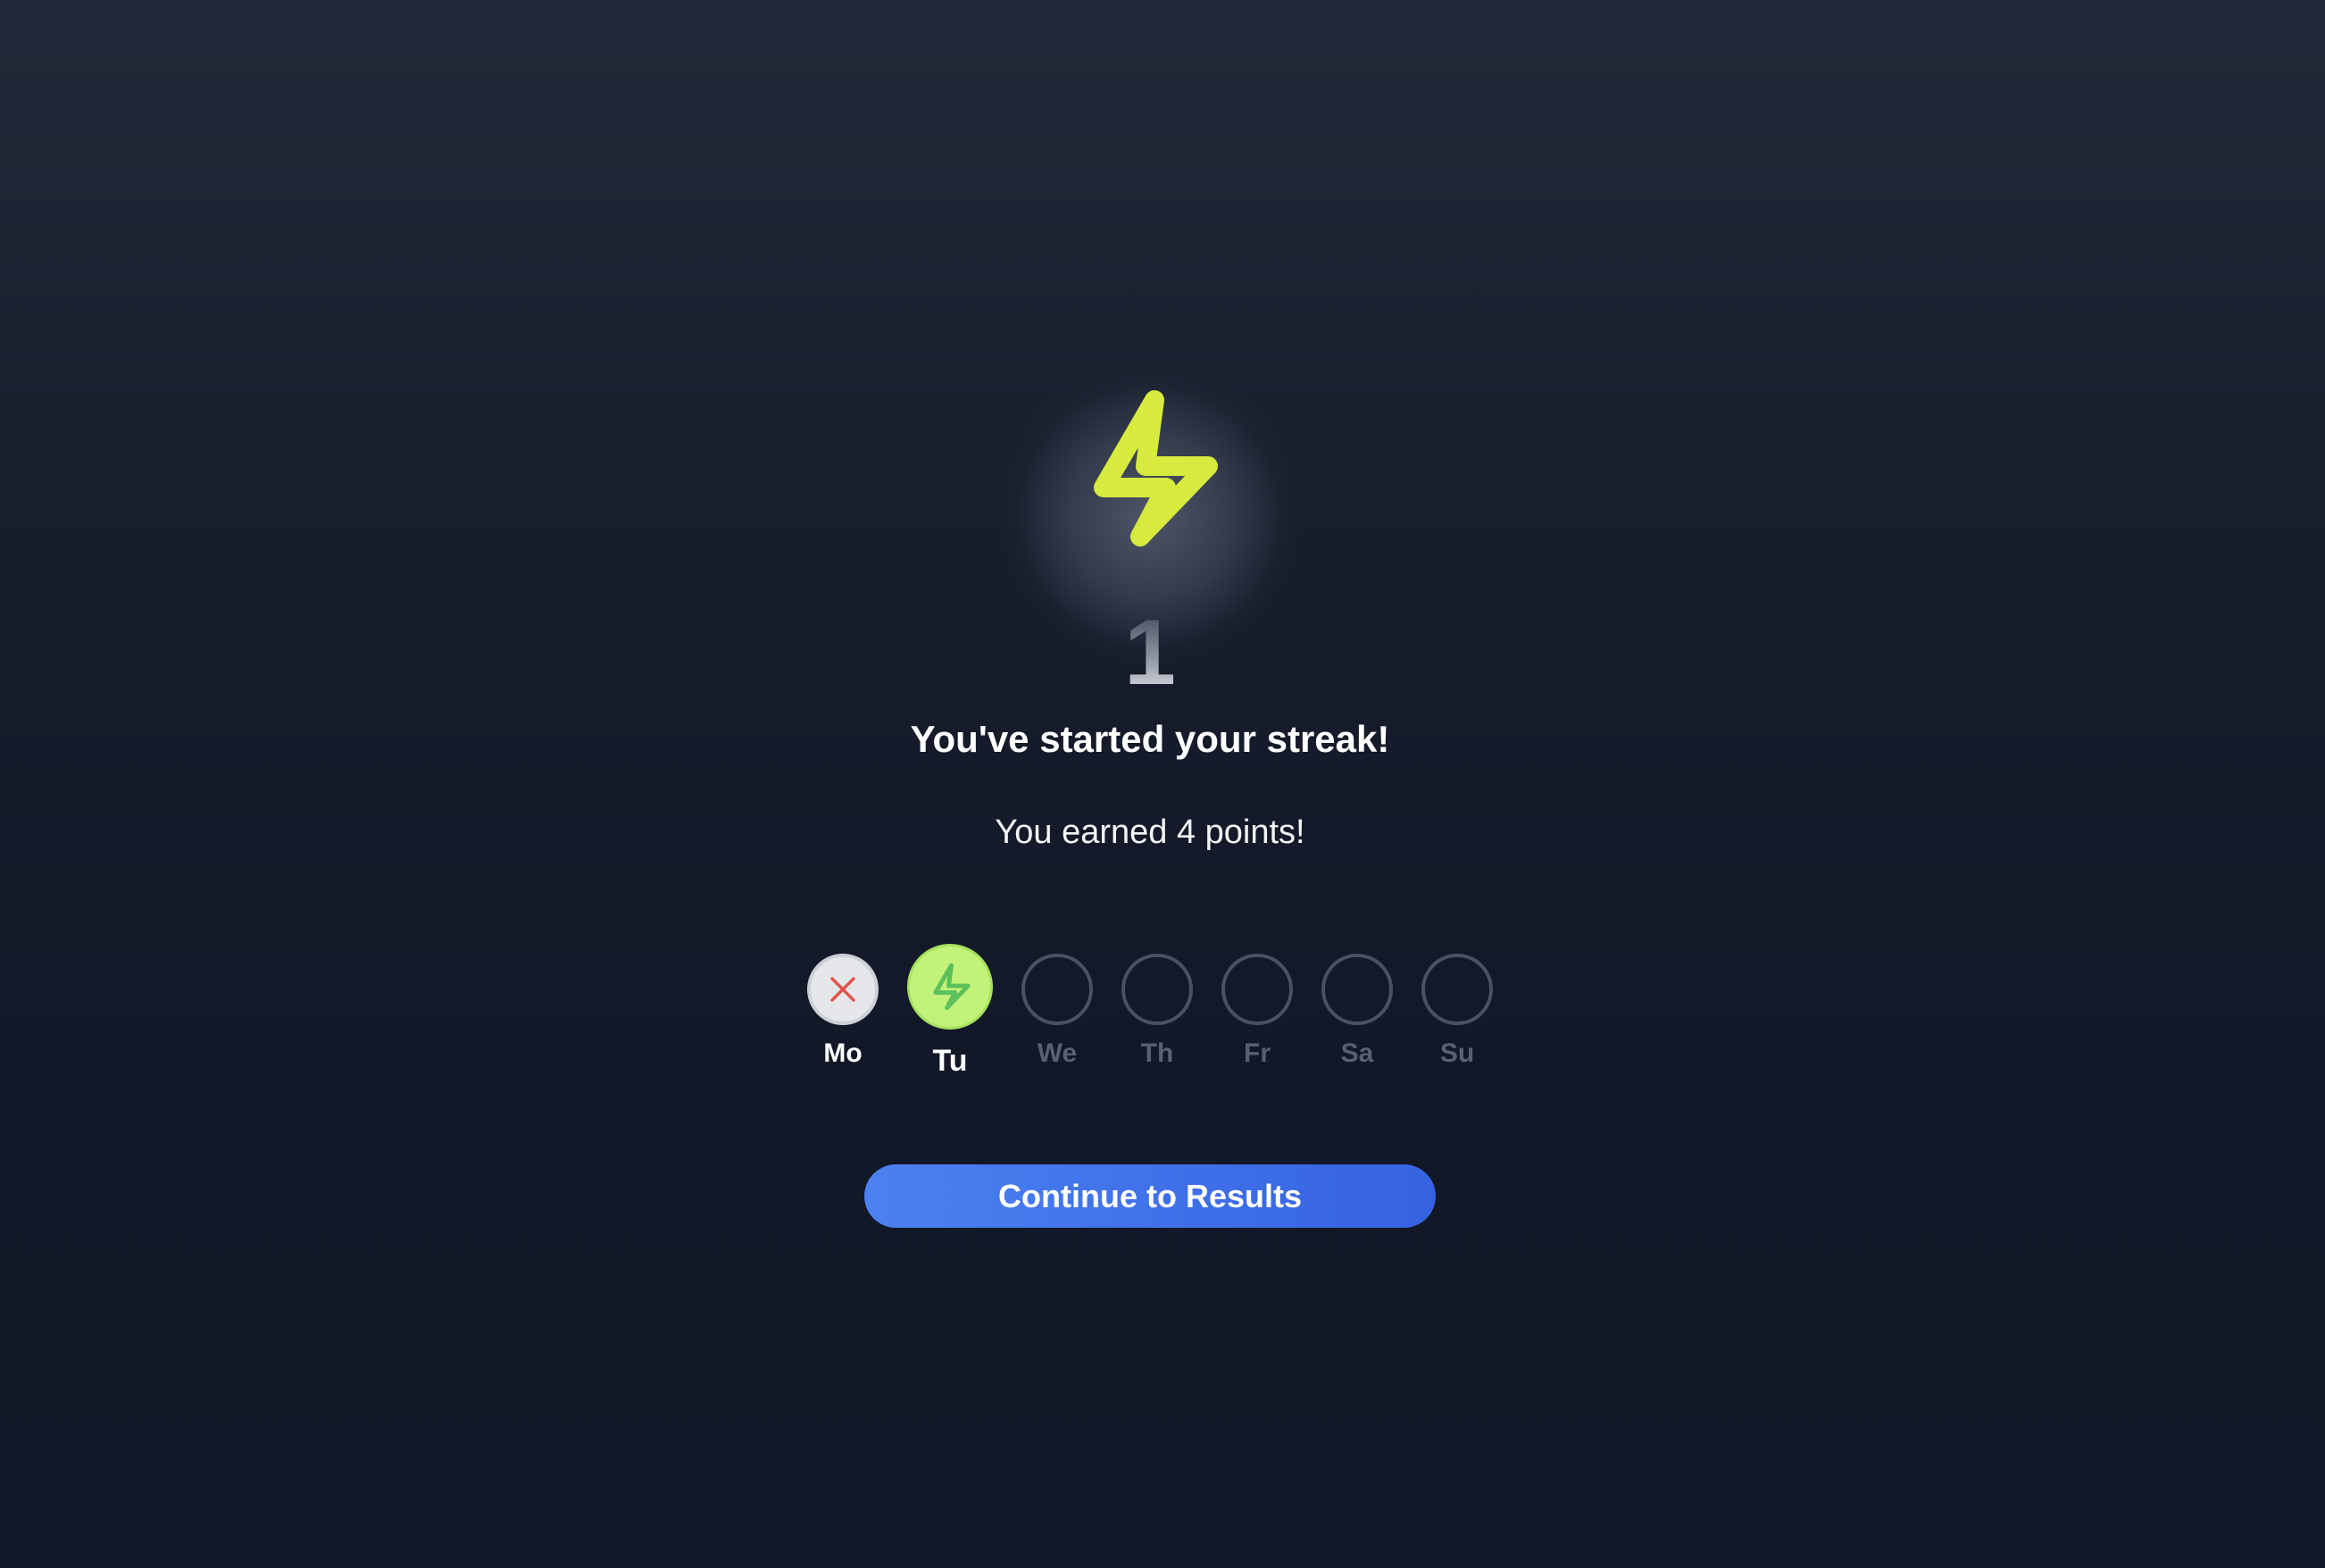 Image resolution: width=2325 pixels, height=1568 pixels. I want to click on day-label: Su, so click(1457, 1053).